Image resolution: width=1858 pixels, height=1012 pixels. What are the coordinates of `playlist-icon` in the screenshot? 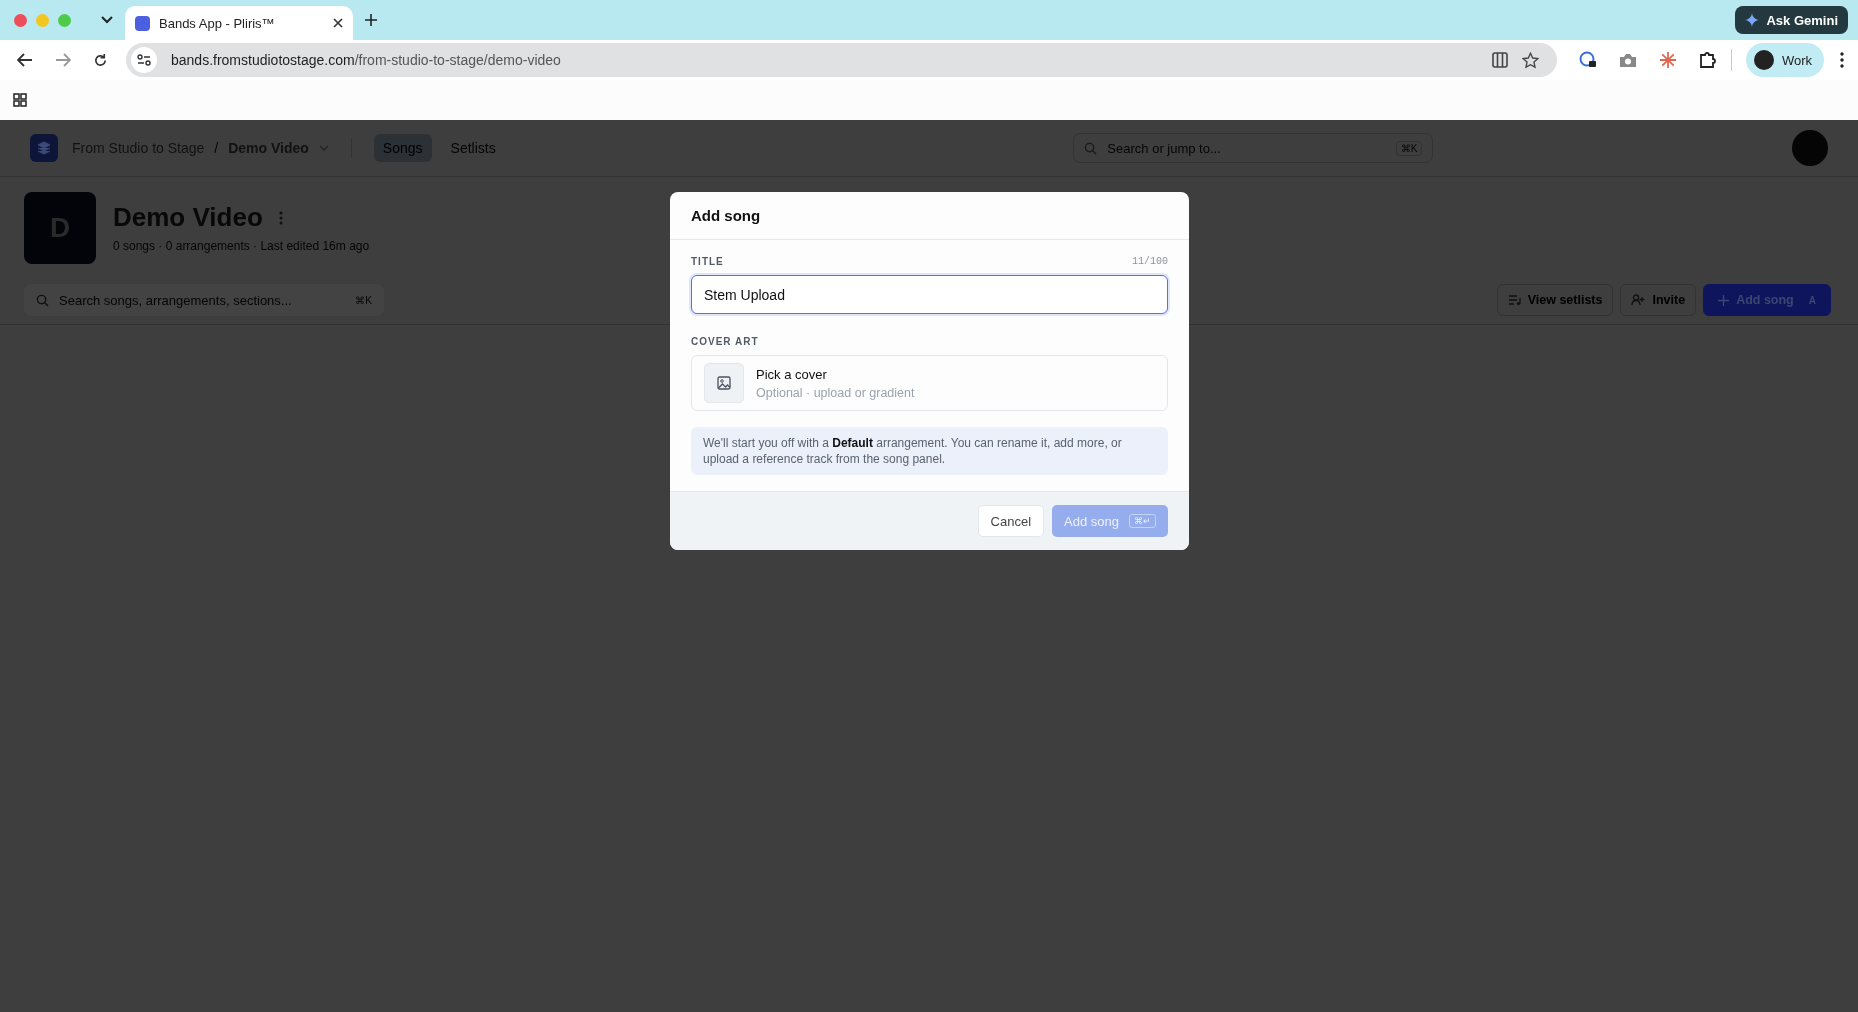 It's located at (1514, 300).